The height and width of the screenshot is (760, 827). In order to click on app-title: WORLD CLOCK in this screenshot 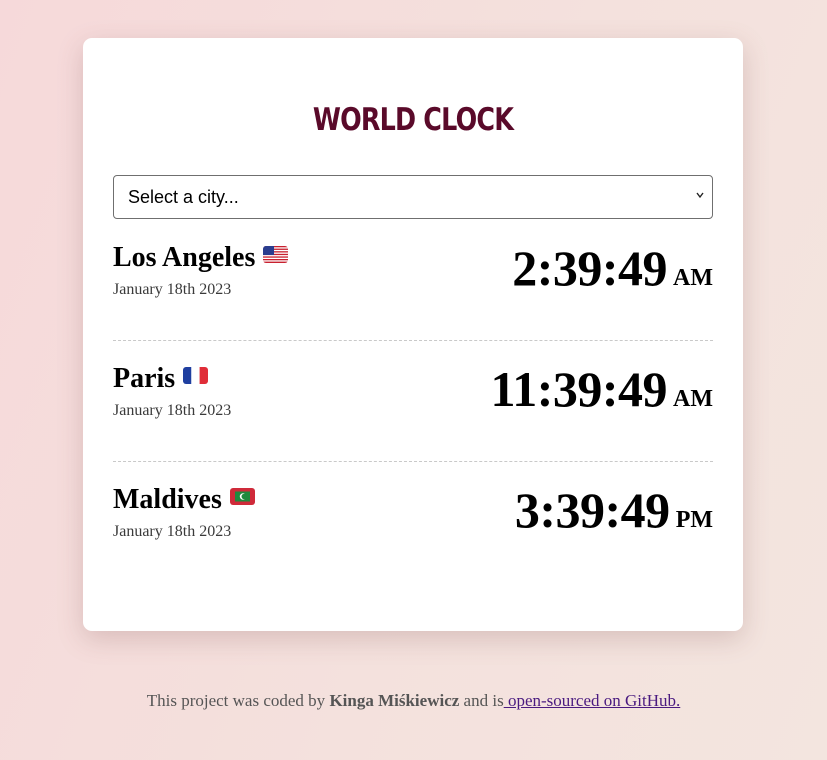, I will do `click(413, 120)`.